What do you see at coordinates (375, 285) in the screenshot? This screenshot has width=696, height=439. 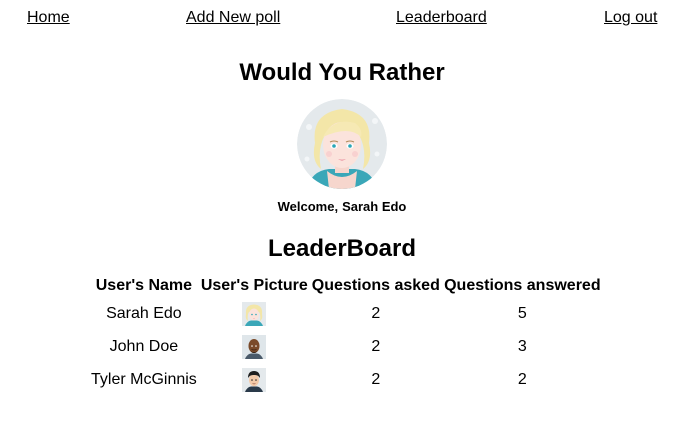 I see `column-header-questions-asked: Questions asked` at bounding box center [375, 285].